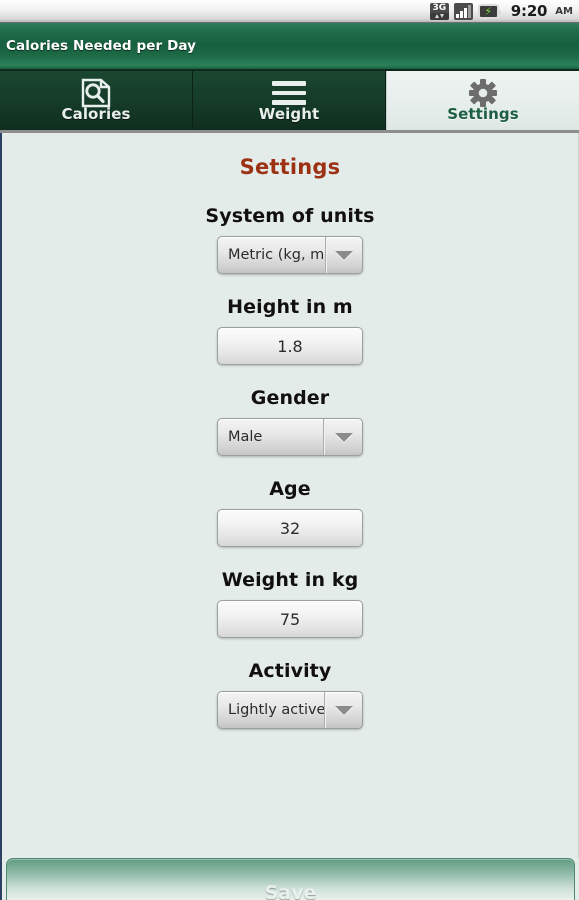 This screenshot has width=579, height=900. I want to click on battery-charging-icon: ⚡, so click(489, 11).